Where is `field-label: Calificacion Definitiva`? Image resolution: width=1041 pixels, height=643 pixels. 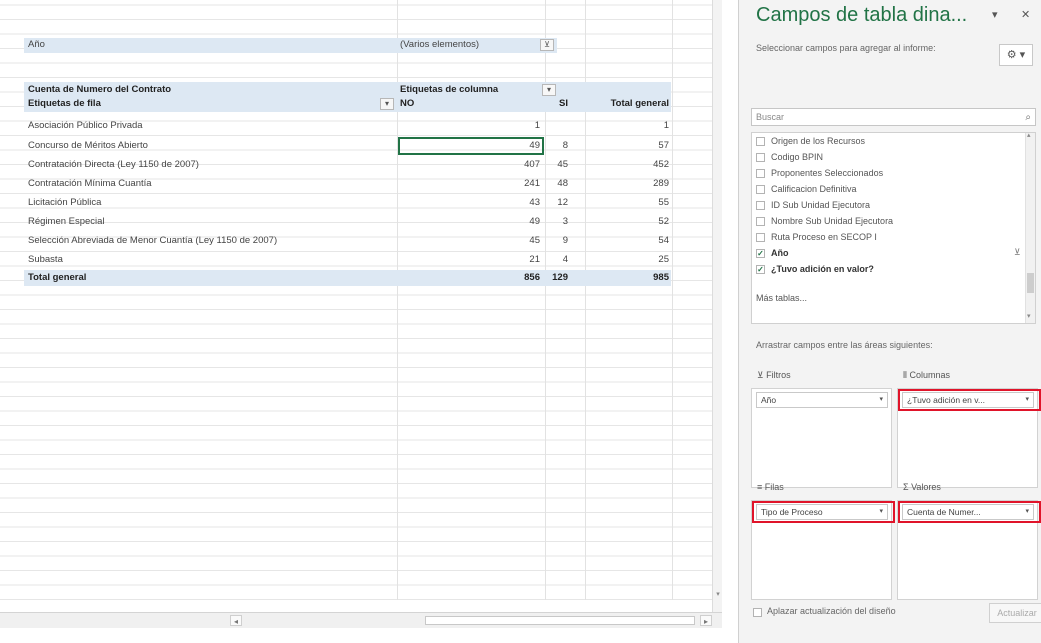
field-label: Calificacion Definitiva is located at coordinates (814, 189).